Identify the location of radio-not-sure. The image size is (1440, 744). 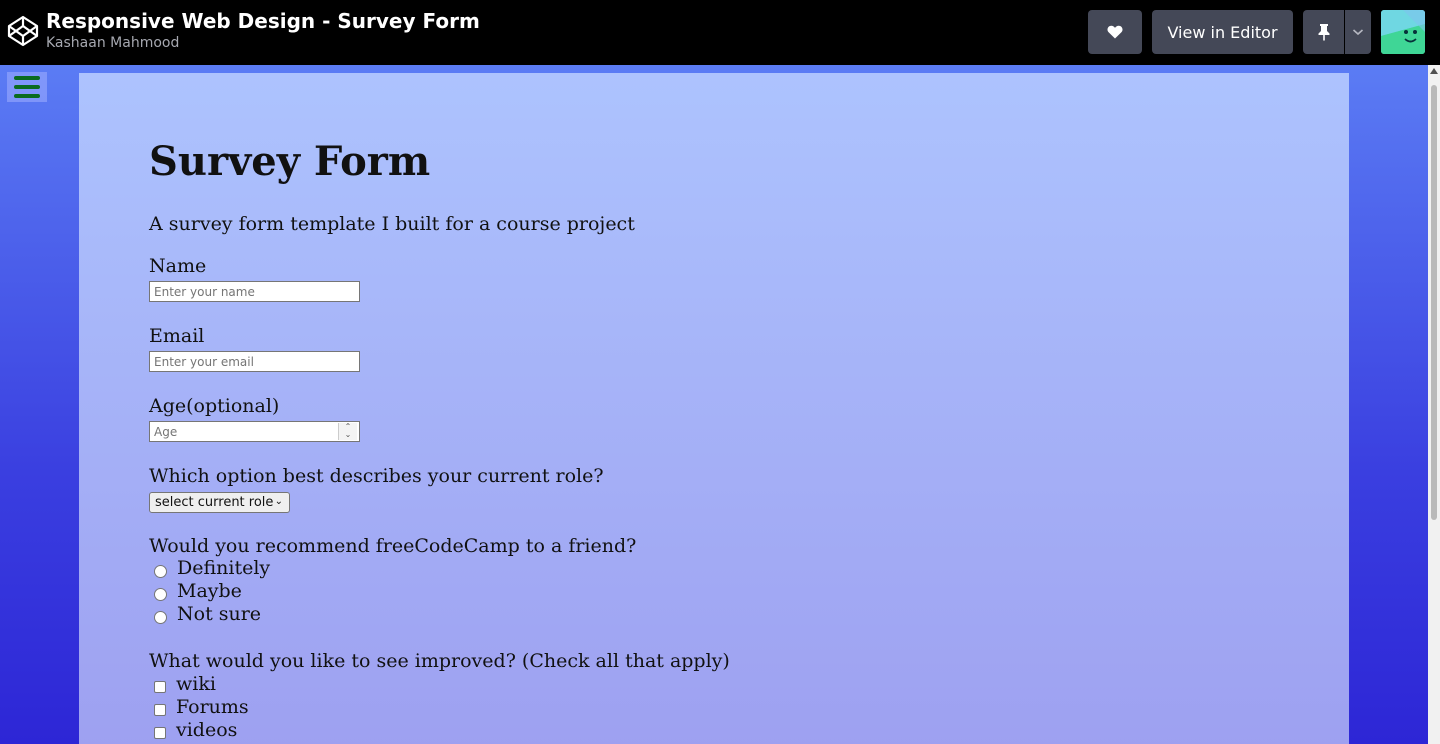
(160, 617).